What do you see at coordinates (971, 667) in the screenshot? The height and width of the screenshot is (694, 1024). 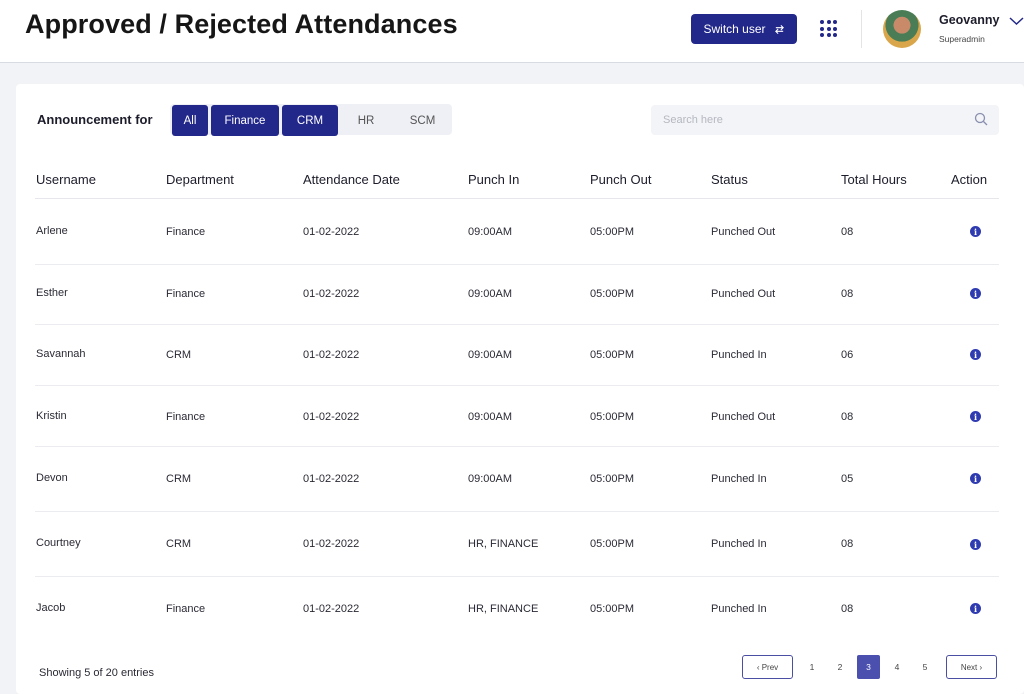 I see `next-page-button: Next ›` at bounding box center [971, 667].